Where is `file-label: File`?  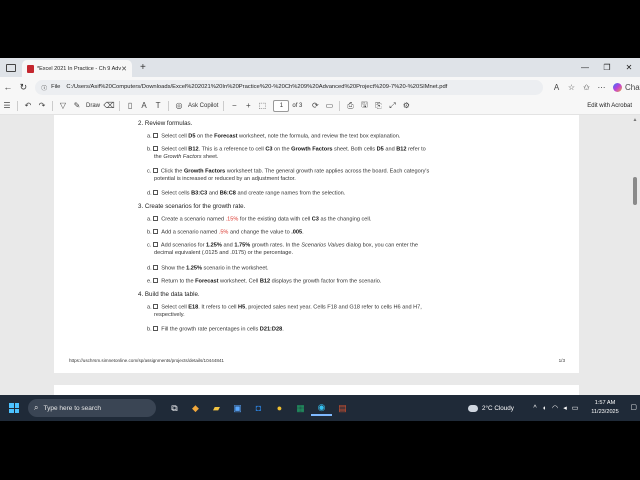 file-label: File is located at coordinates (56, 87).